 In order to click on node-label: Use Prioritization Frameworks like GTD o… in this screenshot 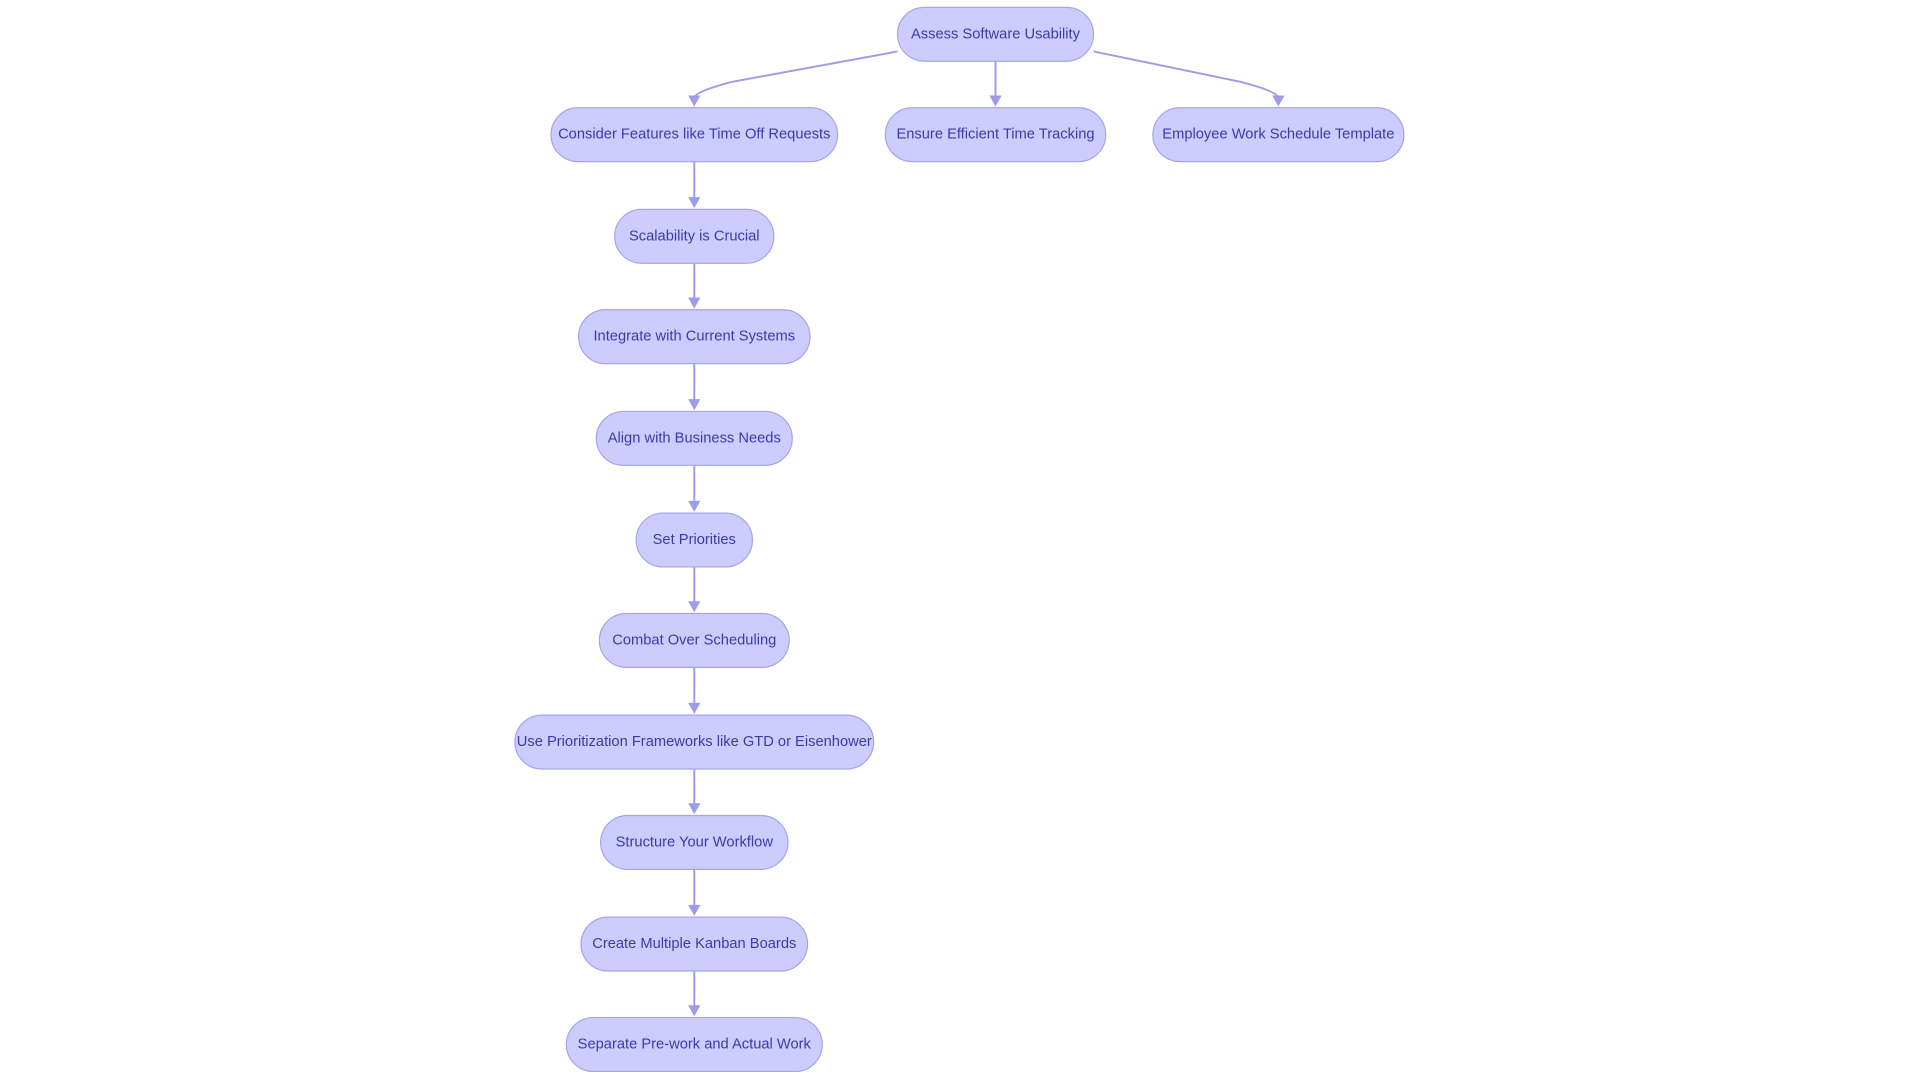, I will do `click(694, 742)`.